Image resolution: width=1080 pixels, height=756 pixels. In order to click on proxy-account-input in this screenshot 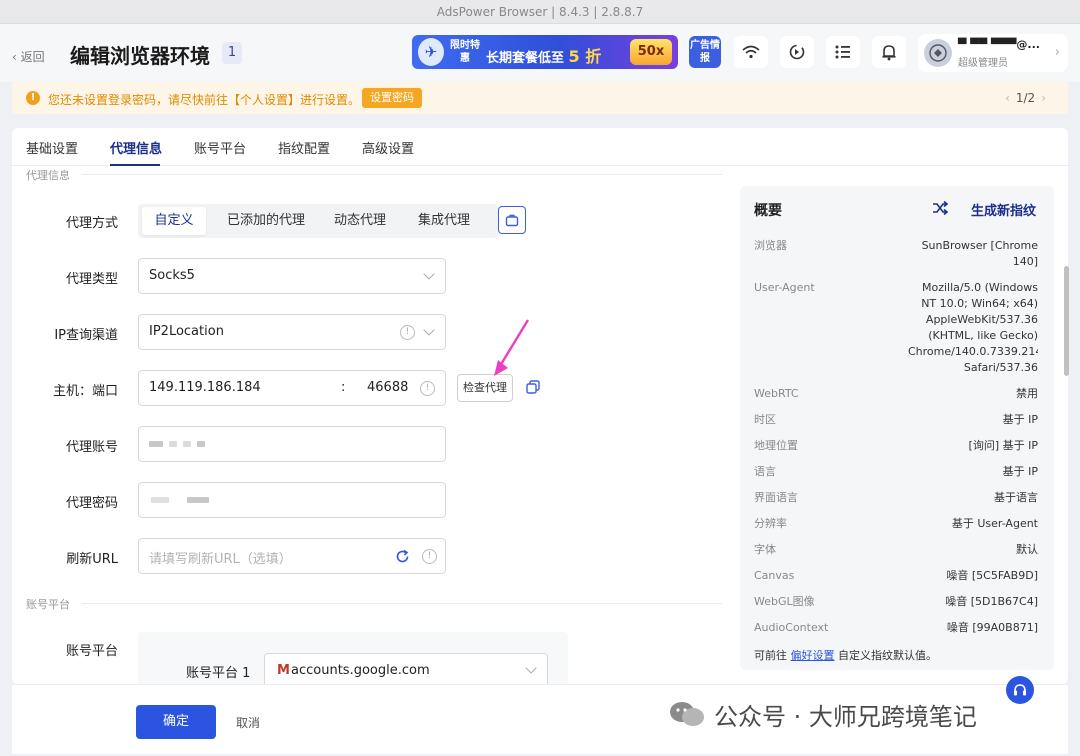, I will do `click(292, 444)`.